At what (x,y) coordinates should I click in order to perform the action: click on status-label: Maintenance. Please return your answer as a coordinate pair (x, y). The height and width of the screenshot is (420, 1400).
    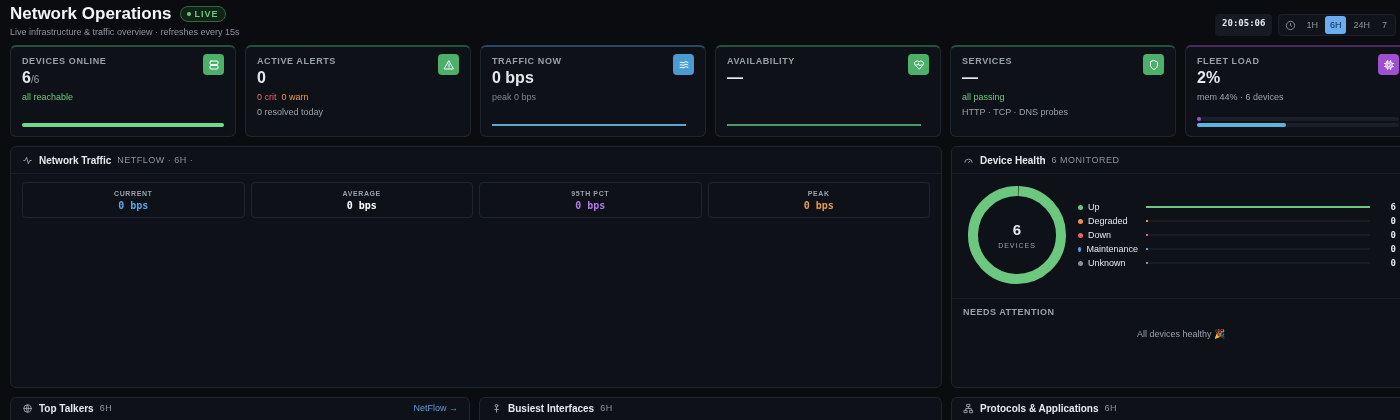
    Looking at the image, I should click on (1112, 249).